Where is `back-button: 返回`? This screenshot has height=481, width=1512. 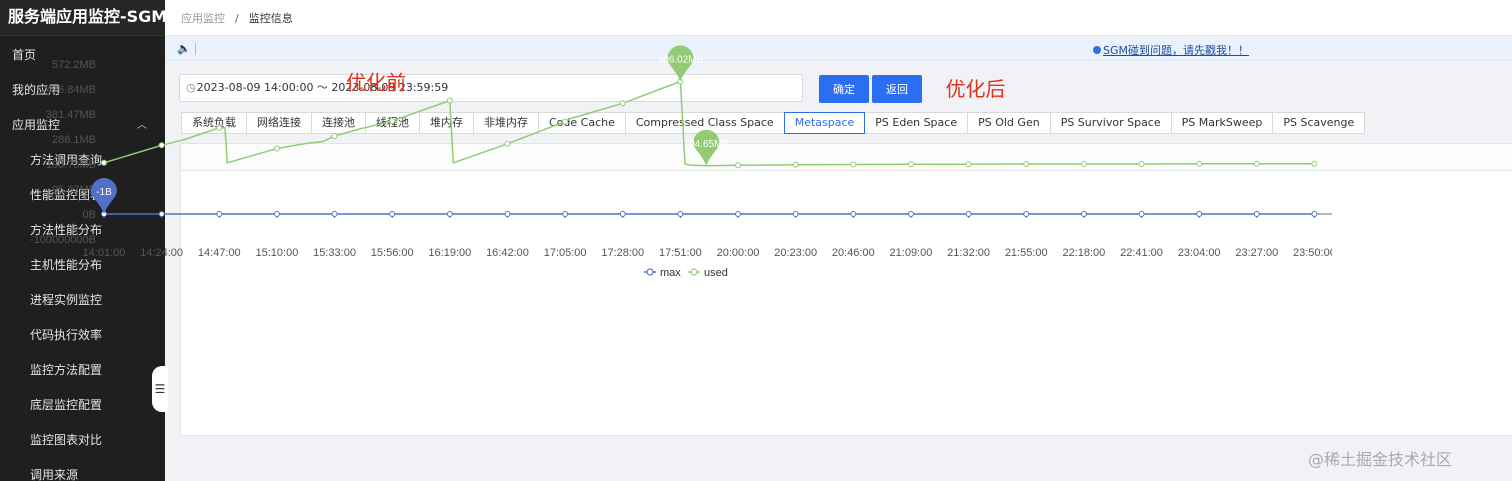 back-button: 返回 is located at coordinates (897, 89).